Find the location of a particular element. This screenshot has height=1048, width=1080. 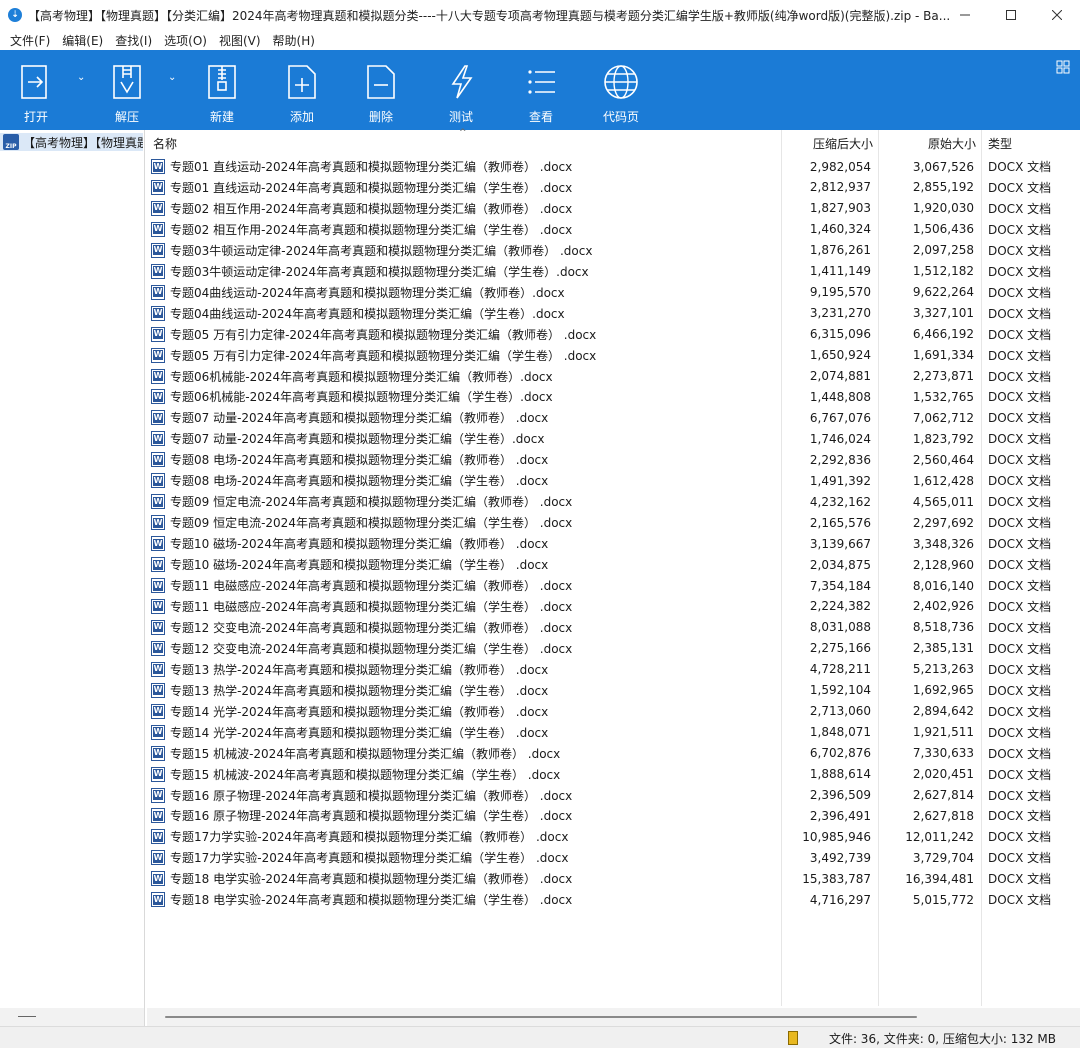

open-dropdown-icon: ⌄ is located at coordinates (81, 77).